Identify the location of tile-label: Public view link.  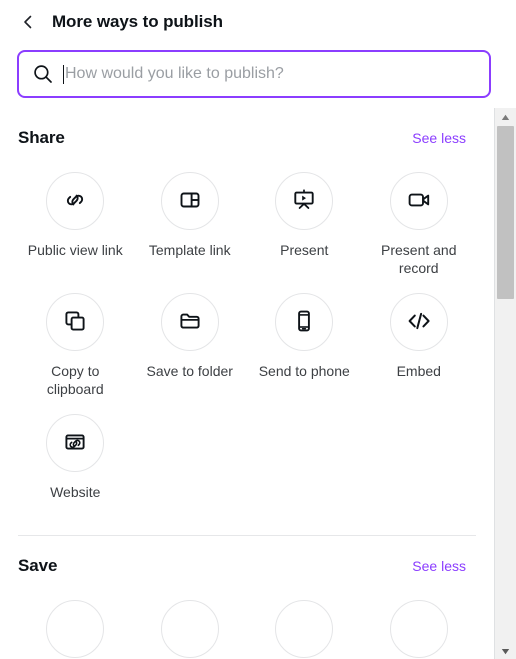
(75, 250).